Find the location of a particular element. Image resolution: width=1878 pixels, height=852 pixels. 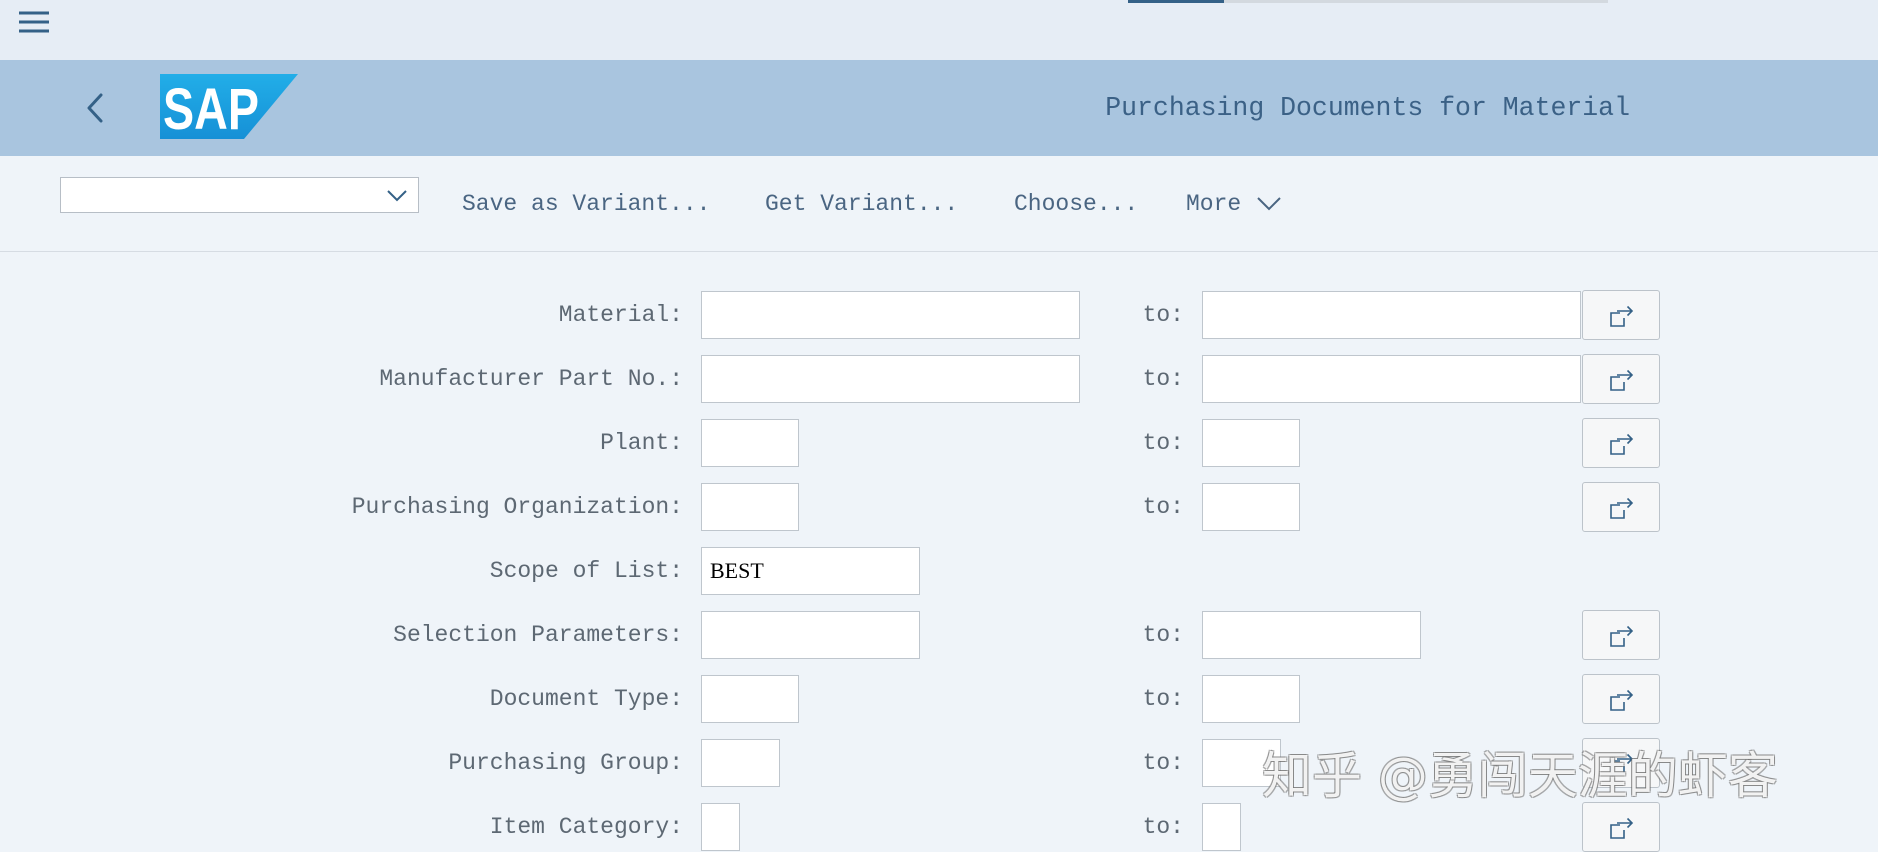

plant-label: Plant: is located at coordinates (641, 443).